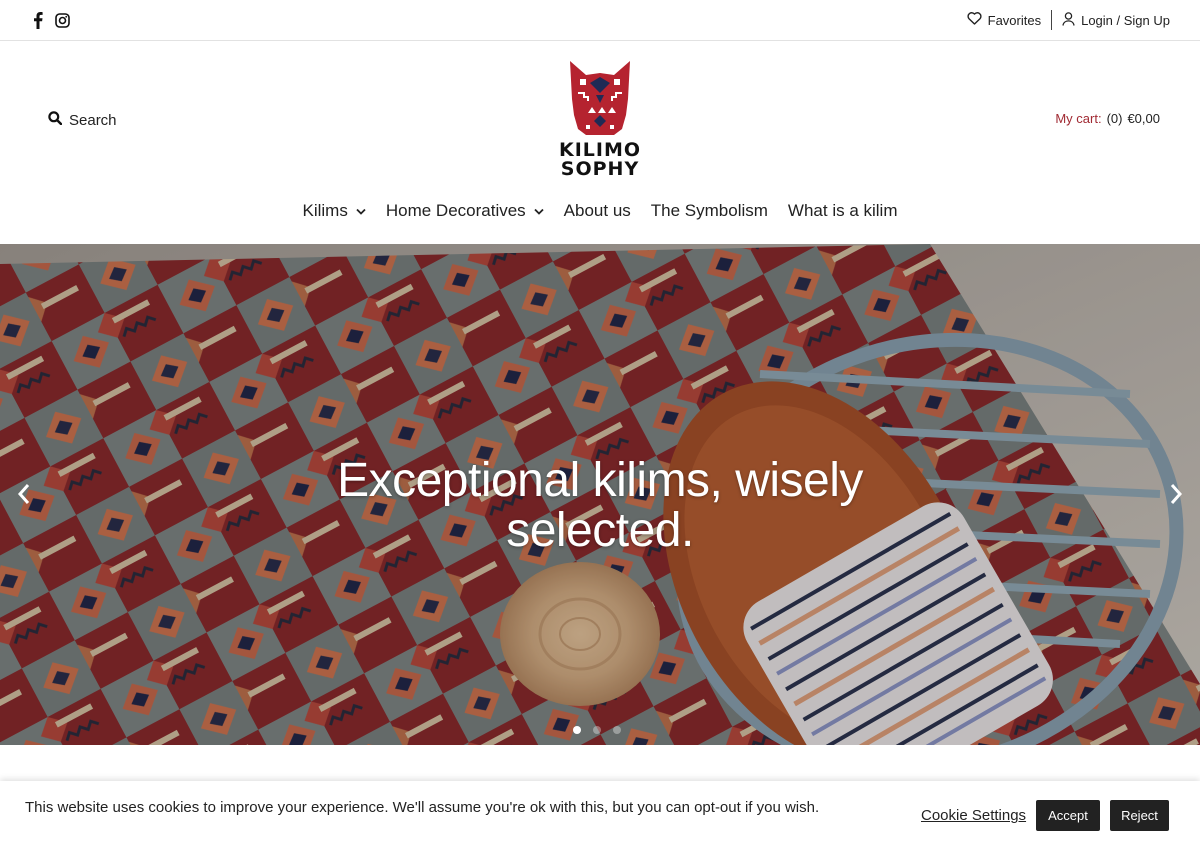  I want to click on cart-count: (0), so click(1114, 118).